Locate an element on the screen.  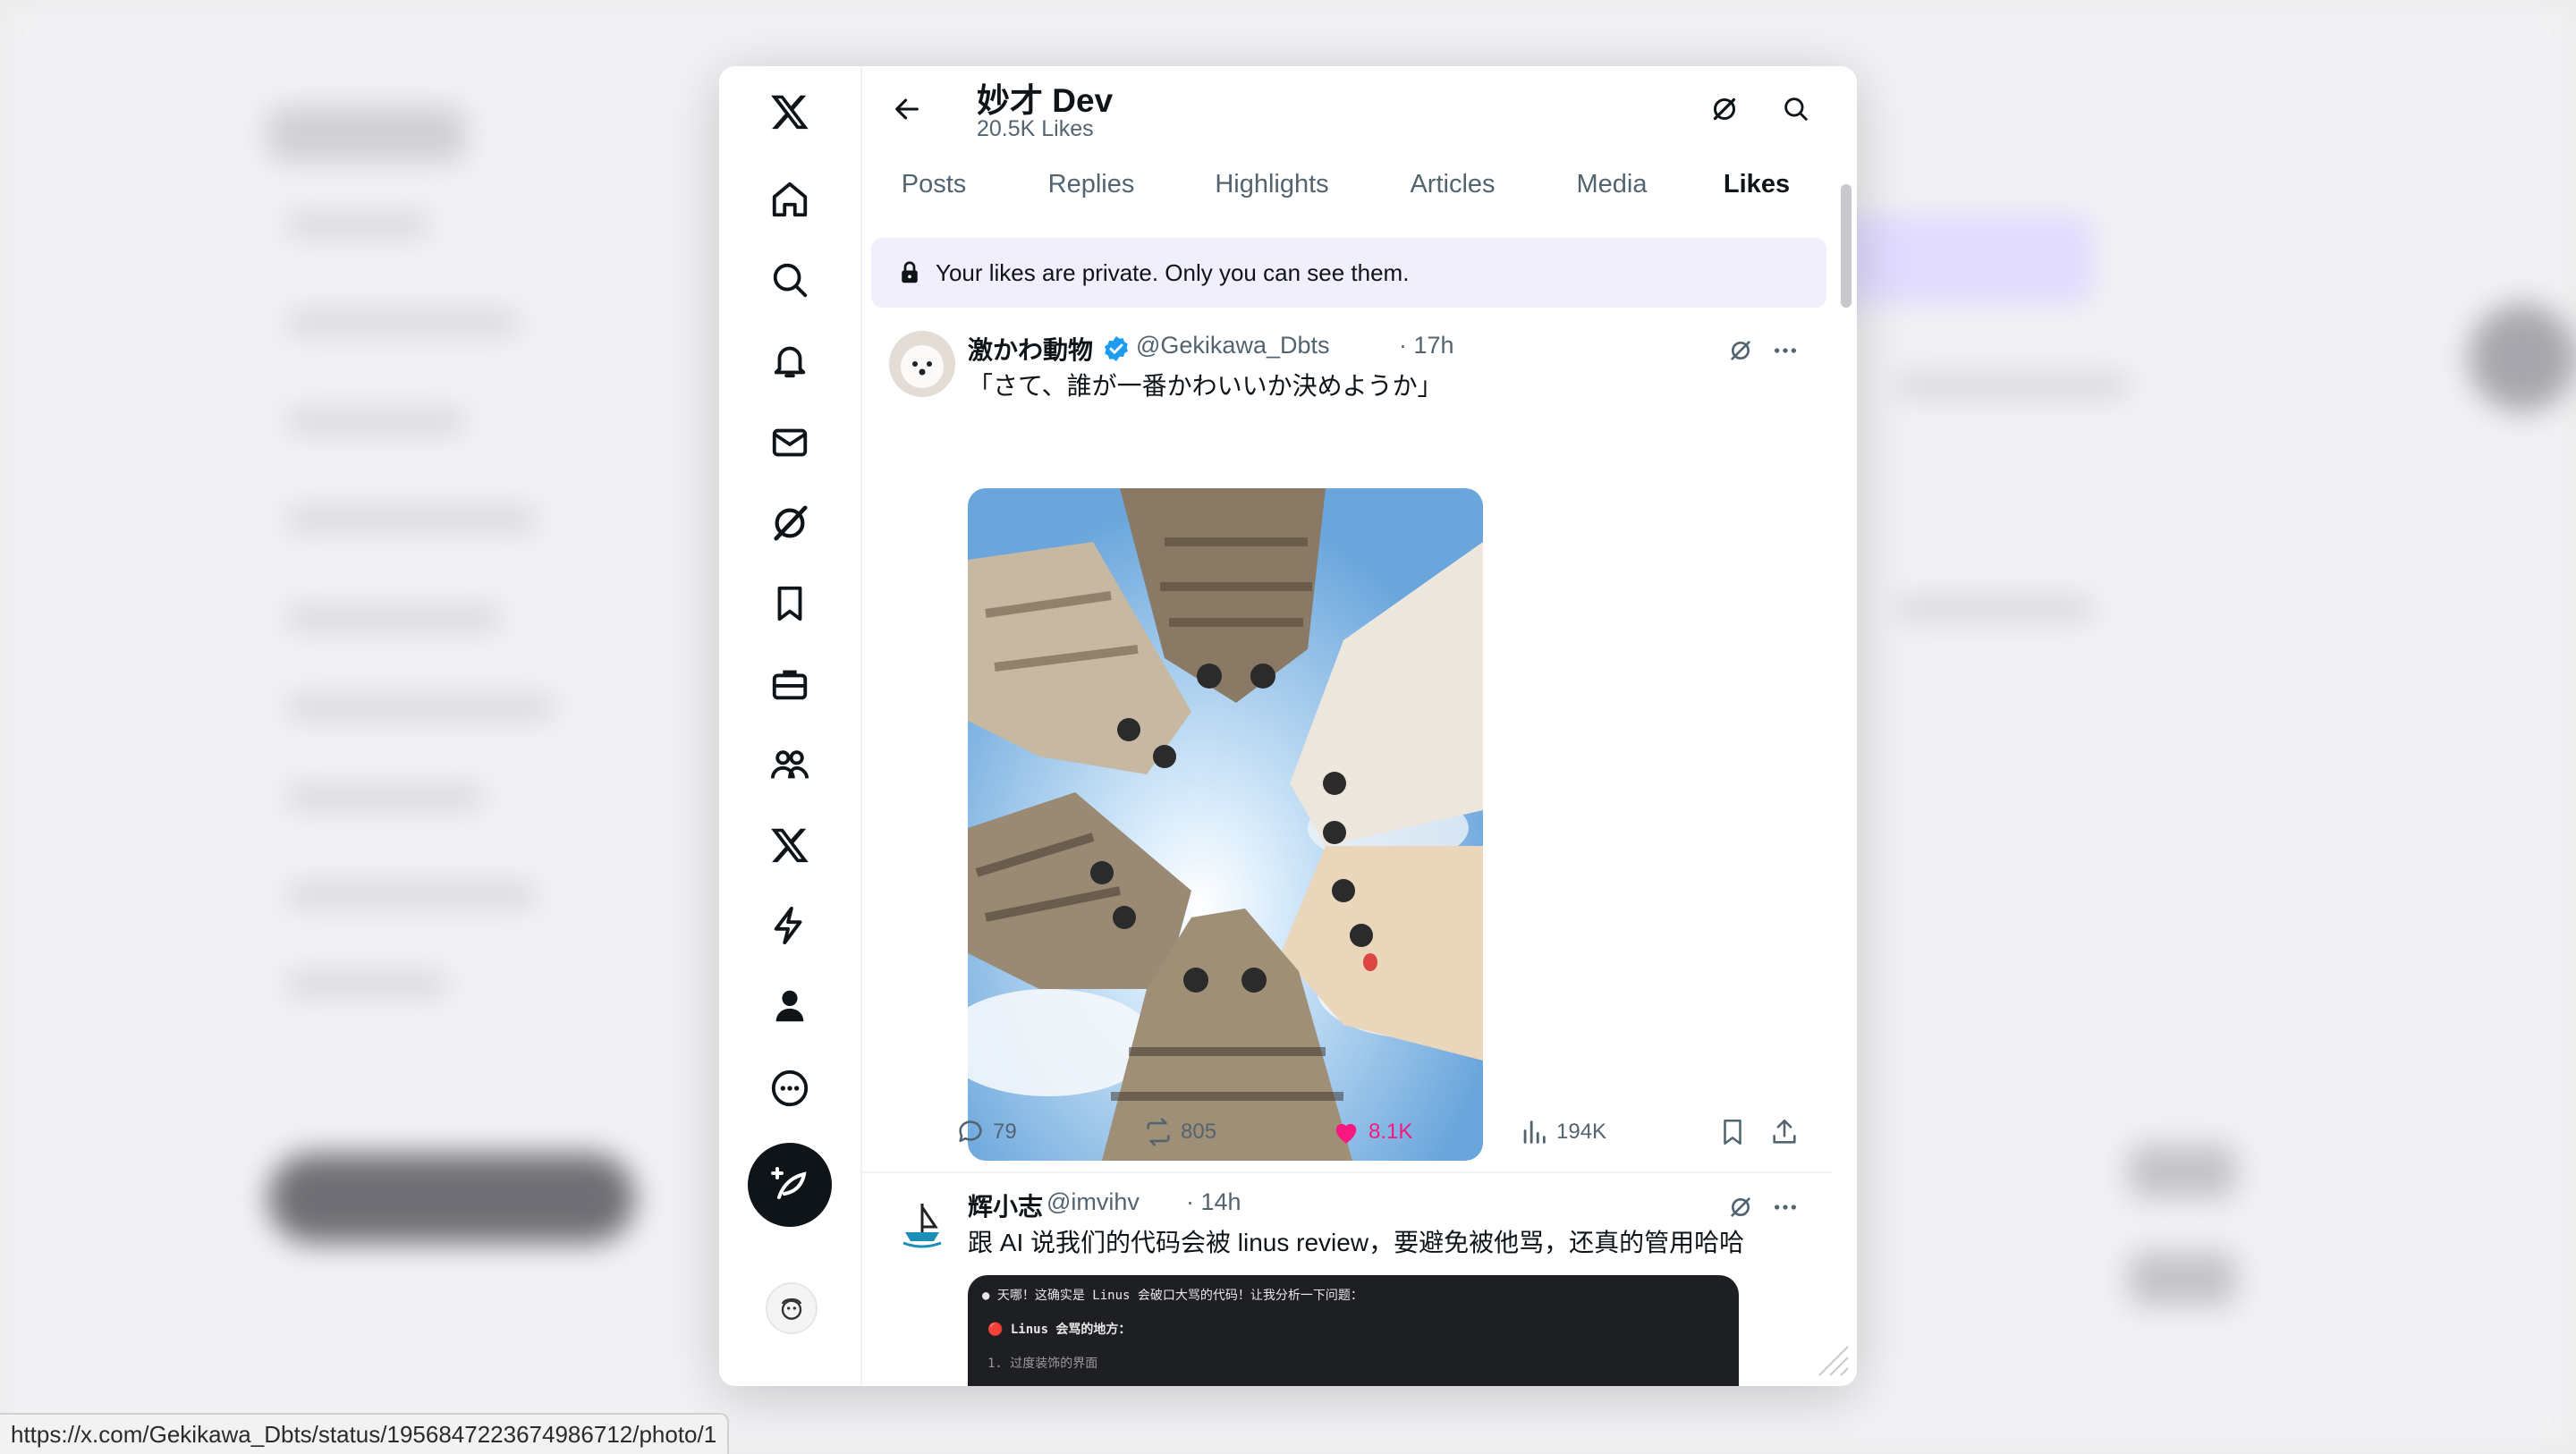
like-button: 8.1K is located at coordinates (1371, 1132).